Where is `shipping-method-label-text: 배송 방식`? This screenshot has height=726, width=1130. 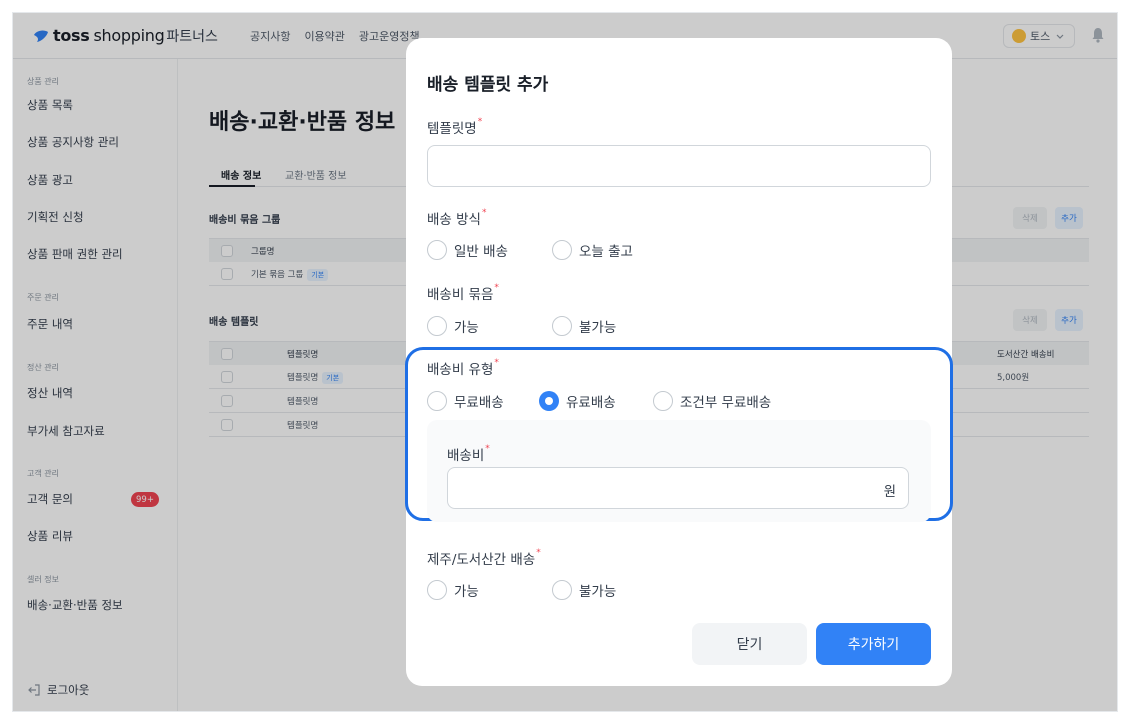
shipping-method-label-text: 배송 방식 is located at coordinates (454, 220).